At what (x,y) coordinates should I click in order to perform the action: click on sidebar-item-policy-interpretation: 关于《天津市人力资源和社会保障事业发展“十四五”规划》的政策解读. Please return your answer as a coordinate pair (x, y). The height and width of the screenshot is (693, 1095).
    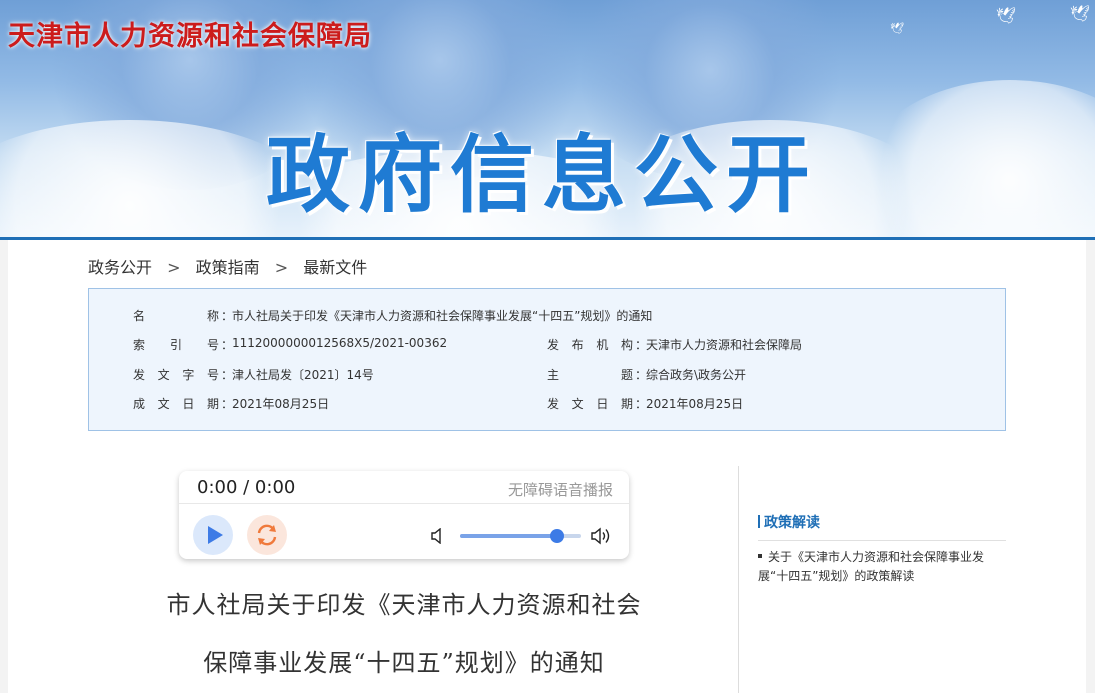
    Looking at the image, I should click on (883, 567).